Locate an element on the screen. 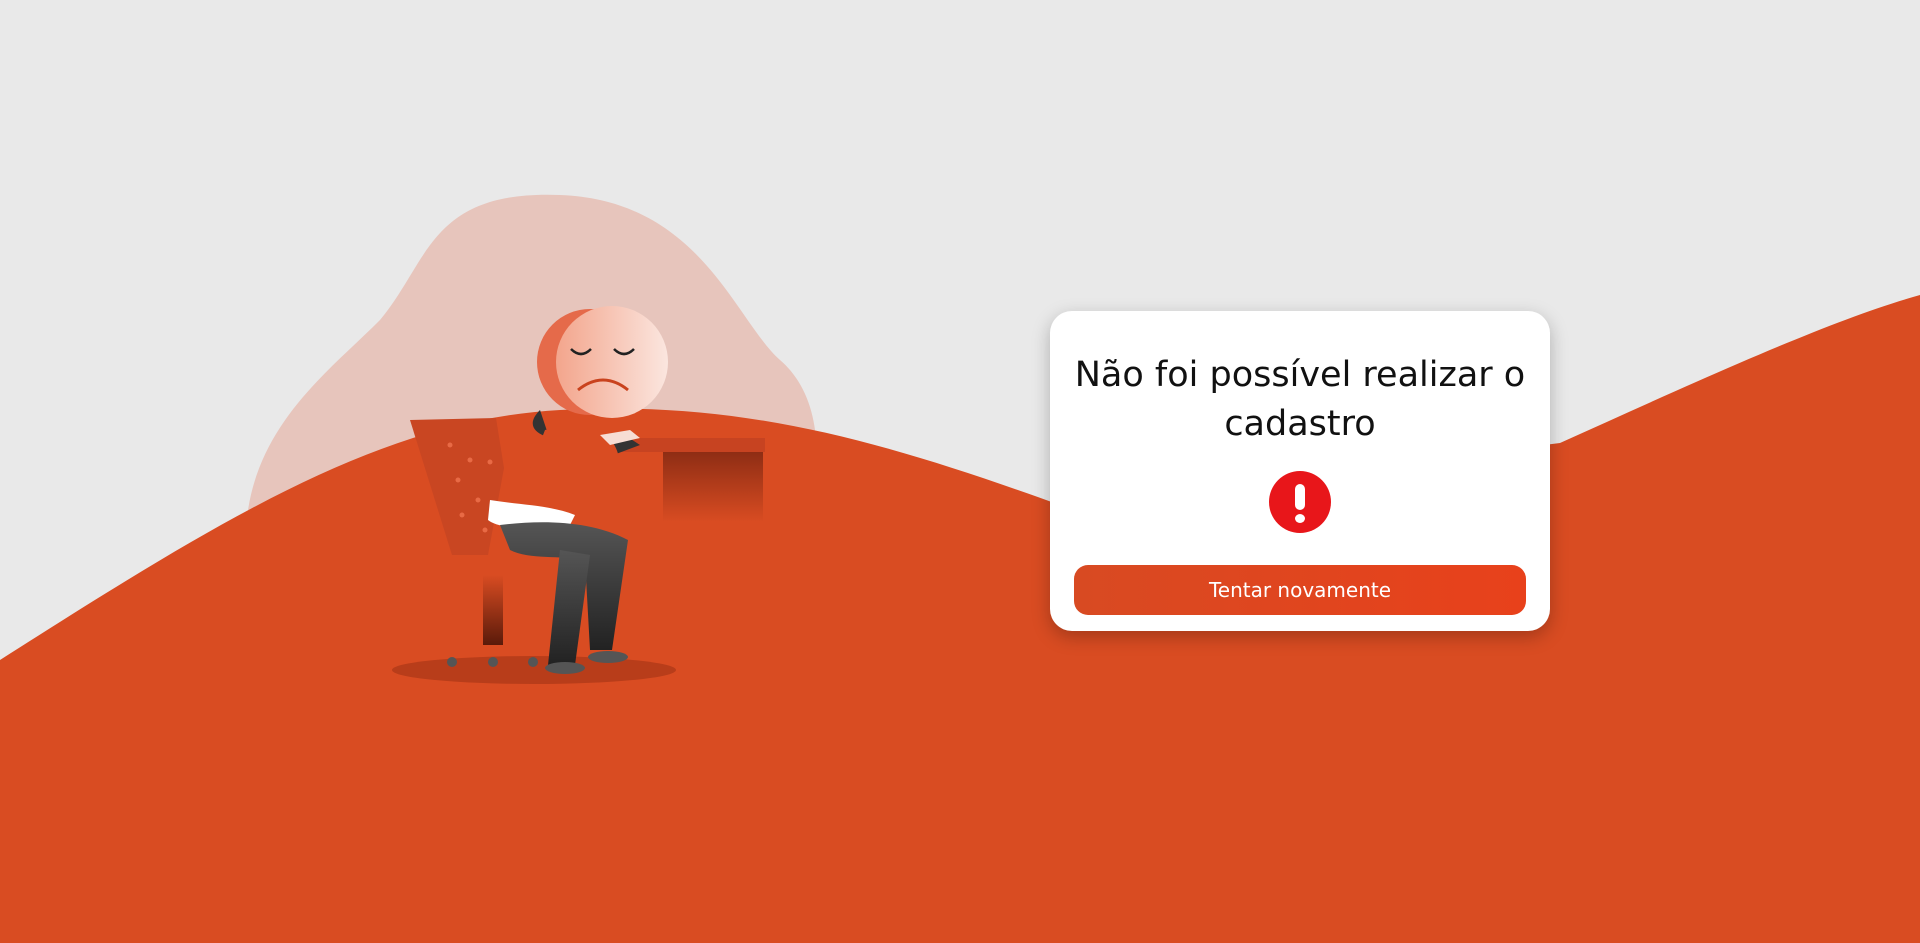 This screenshot has width=1920, height=943. error-title: Não foi possível realizar o cadastro is located at coordinates (1300, 399).